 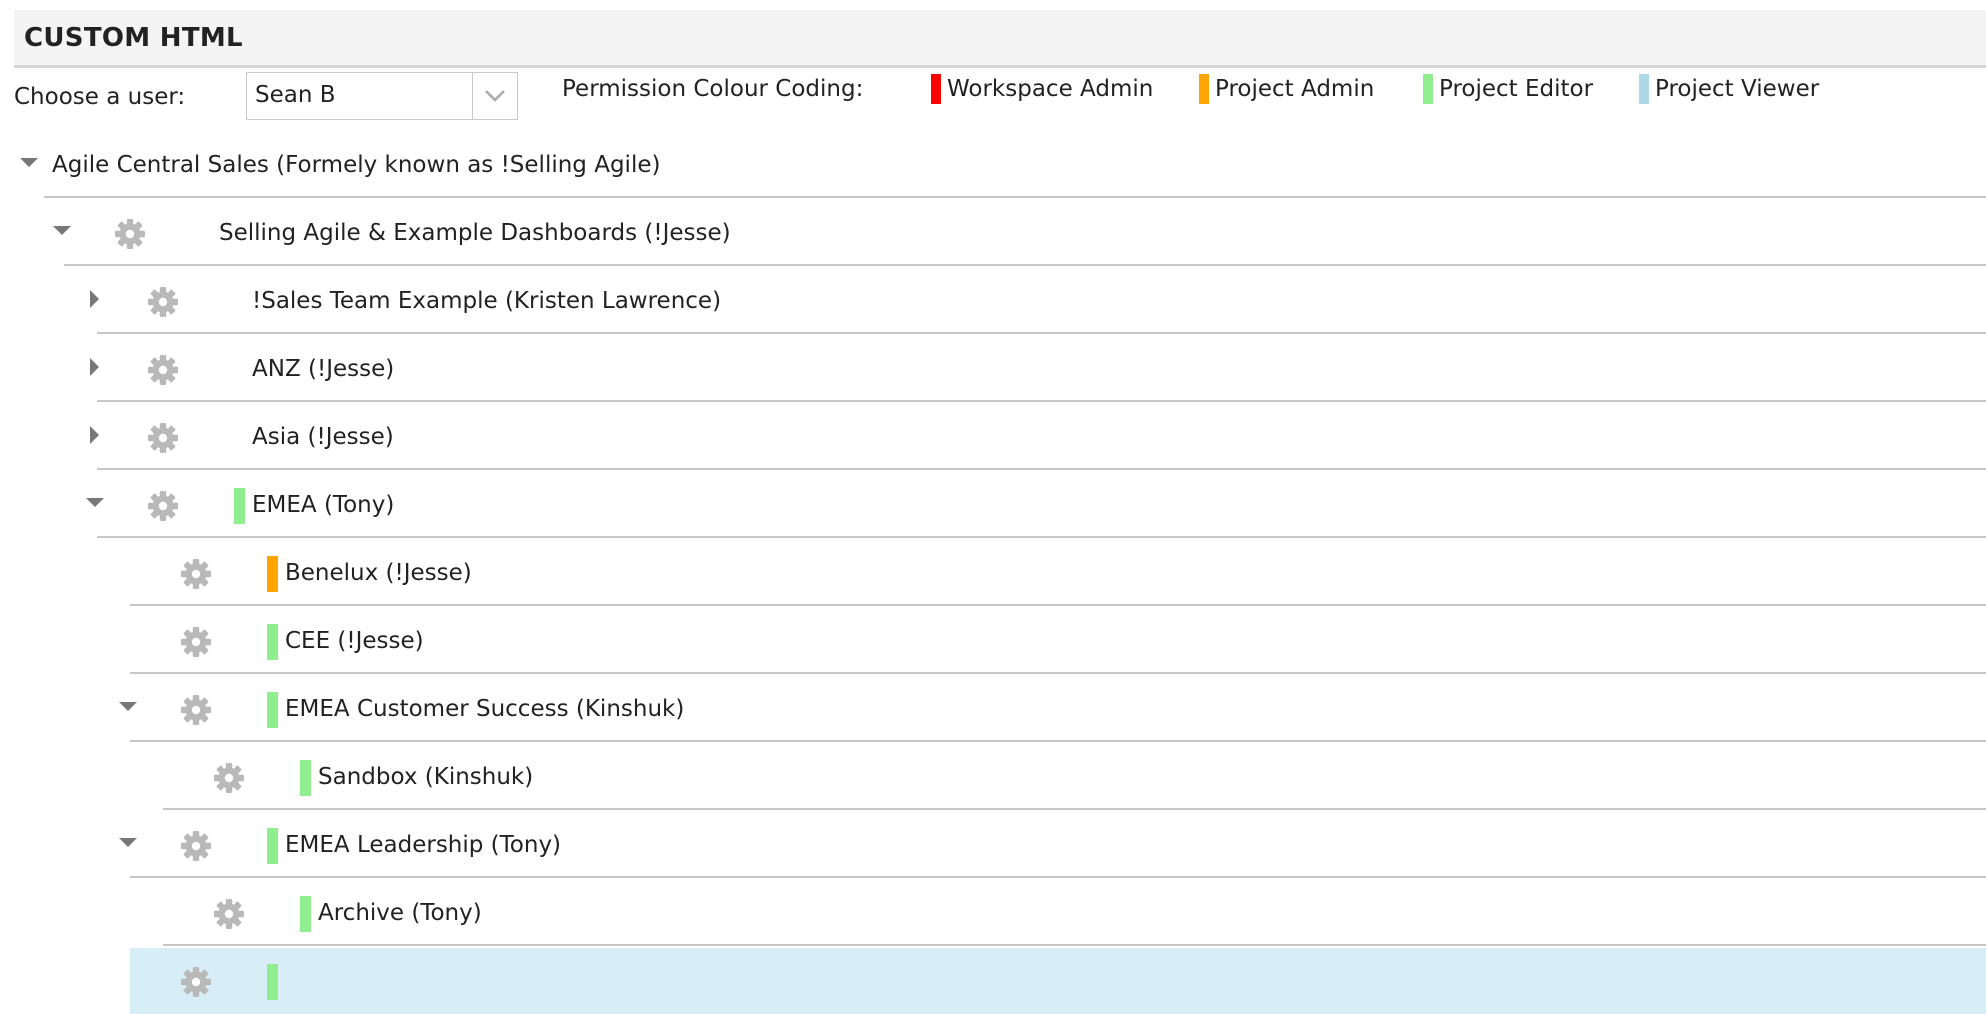 What do you see at coordinates (295, 95) in the screenshot?
I see `user-select-value: Sean B` at bounding box center [295, 95].